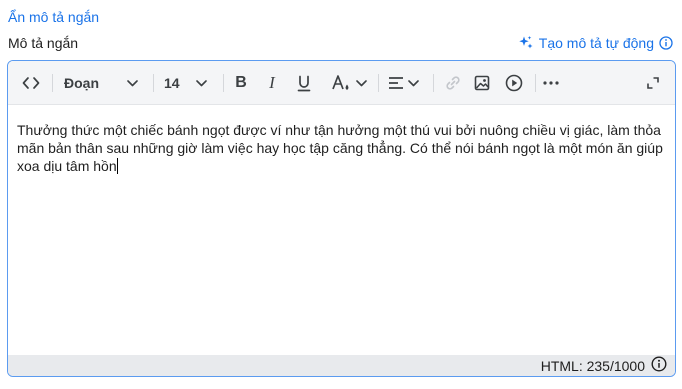  Describe the element at coordinates (272, 83) in the screenshot. I see `italic-icon: I` at that location.